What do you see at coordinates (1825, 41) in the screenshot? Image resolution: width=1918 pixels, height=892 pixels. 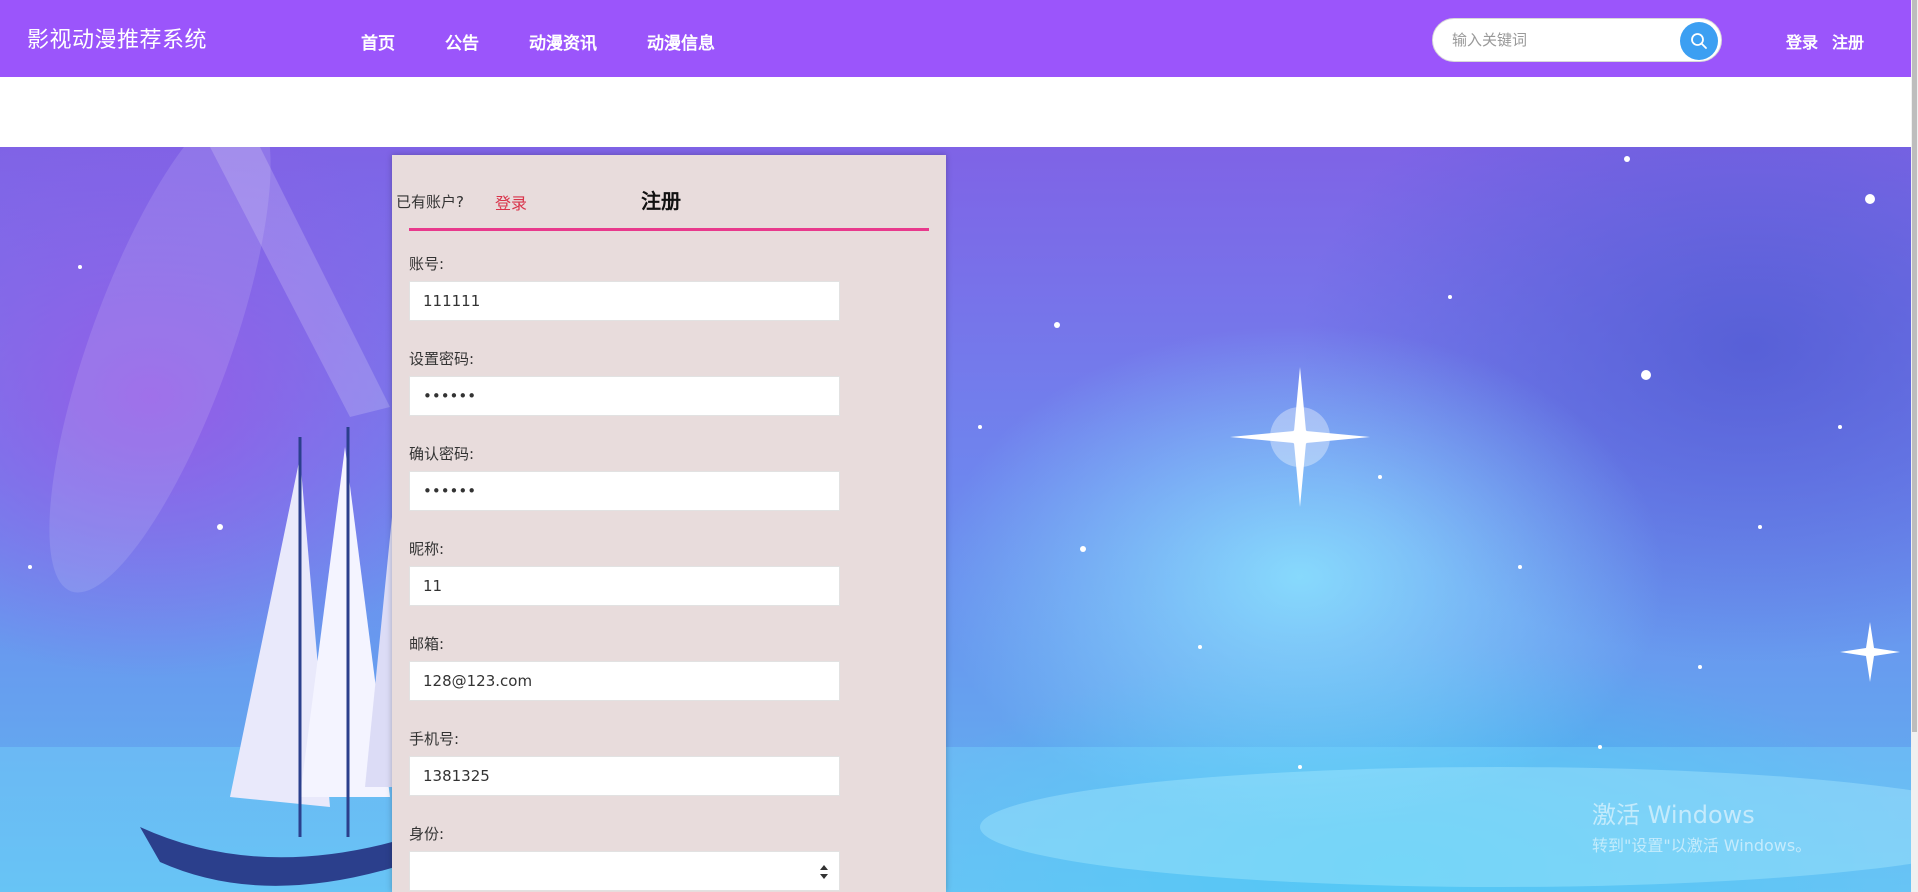 I see `auth-links: 登录 注册` at bounding box center [1825, 41].